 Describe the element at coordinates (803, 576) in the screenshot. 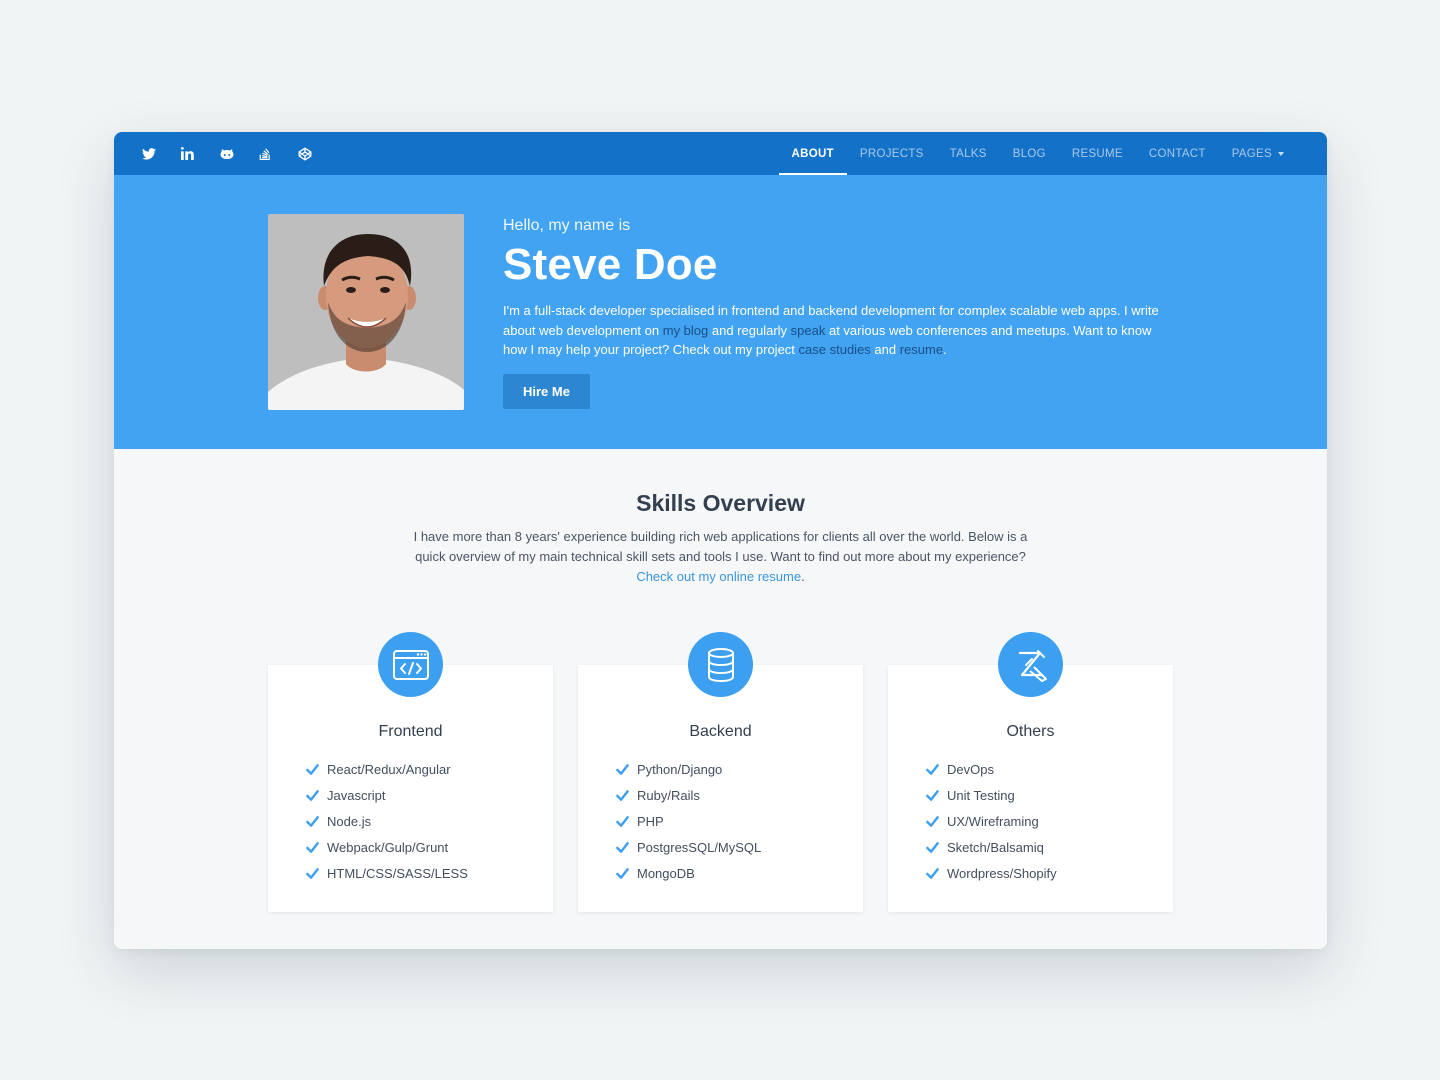

I see `skills-intro-end: .` at that location.